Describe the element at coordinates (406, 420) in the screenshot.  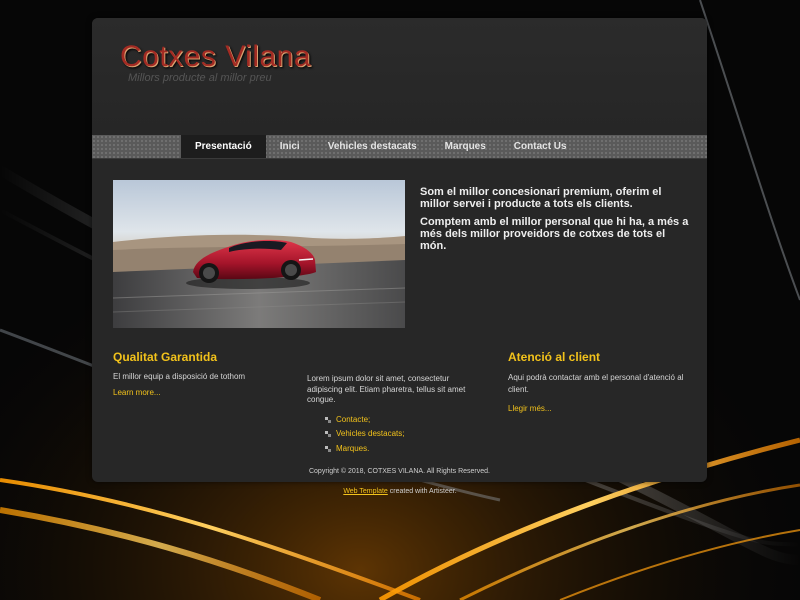
I see `quick-link-contacte: Contacte;` at that location.